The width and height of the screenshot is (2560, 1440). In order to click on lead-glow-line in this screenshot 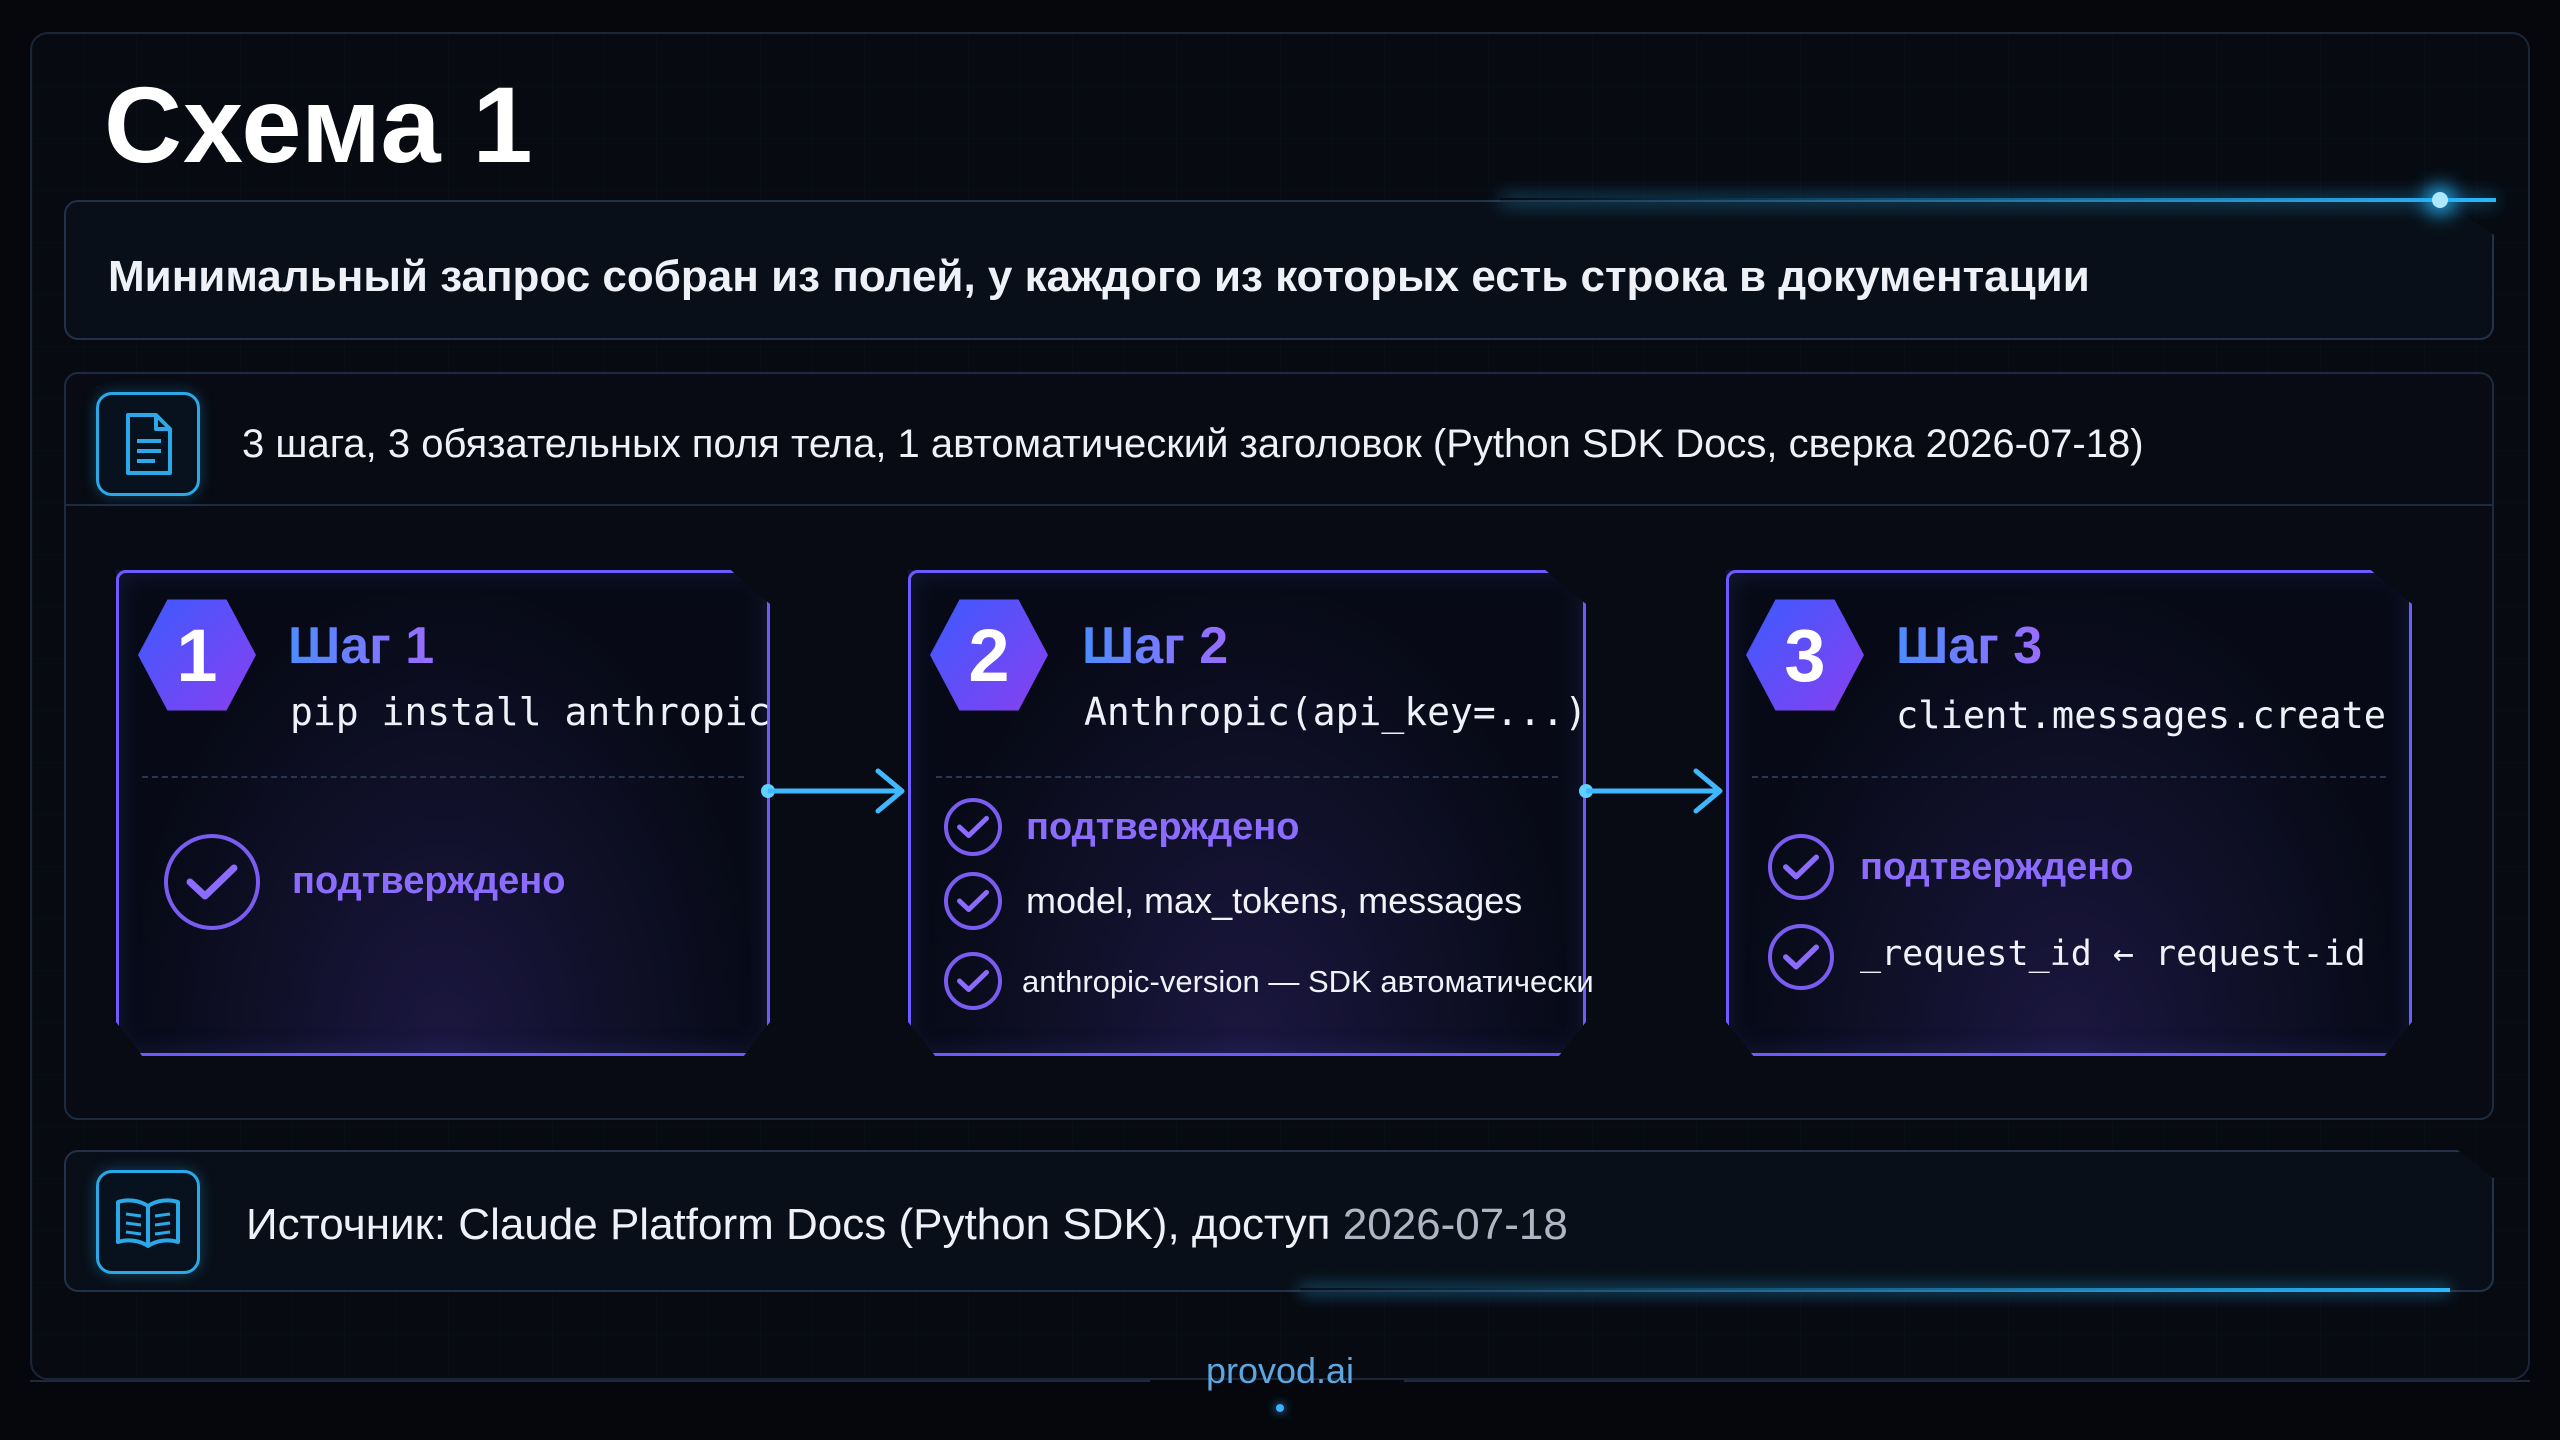, I will do `click(1998, 200)`.